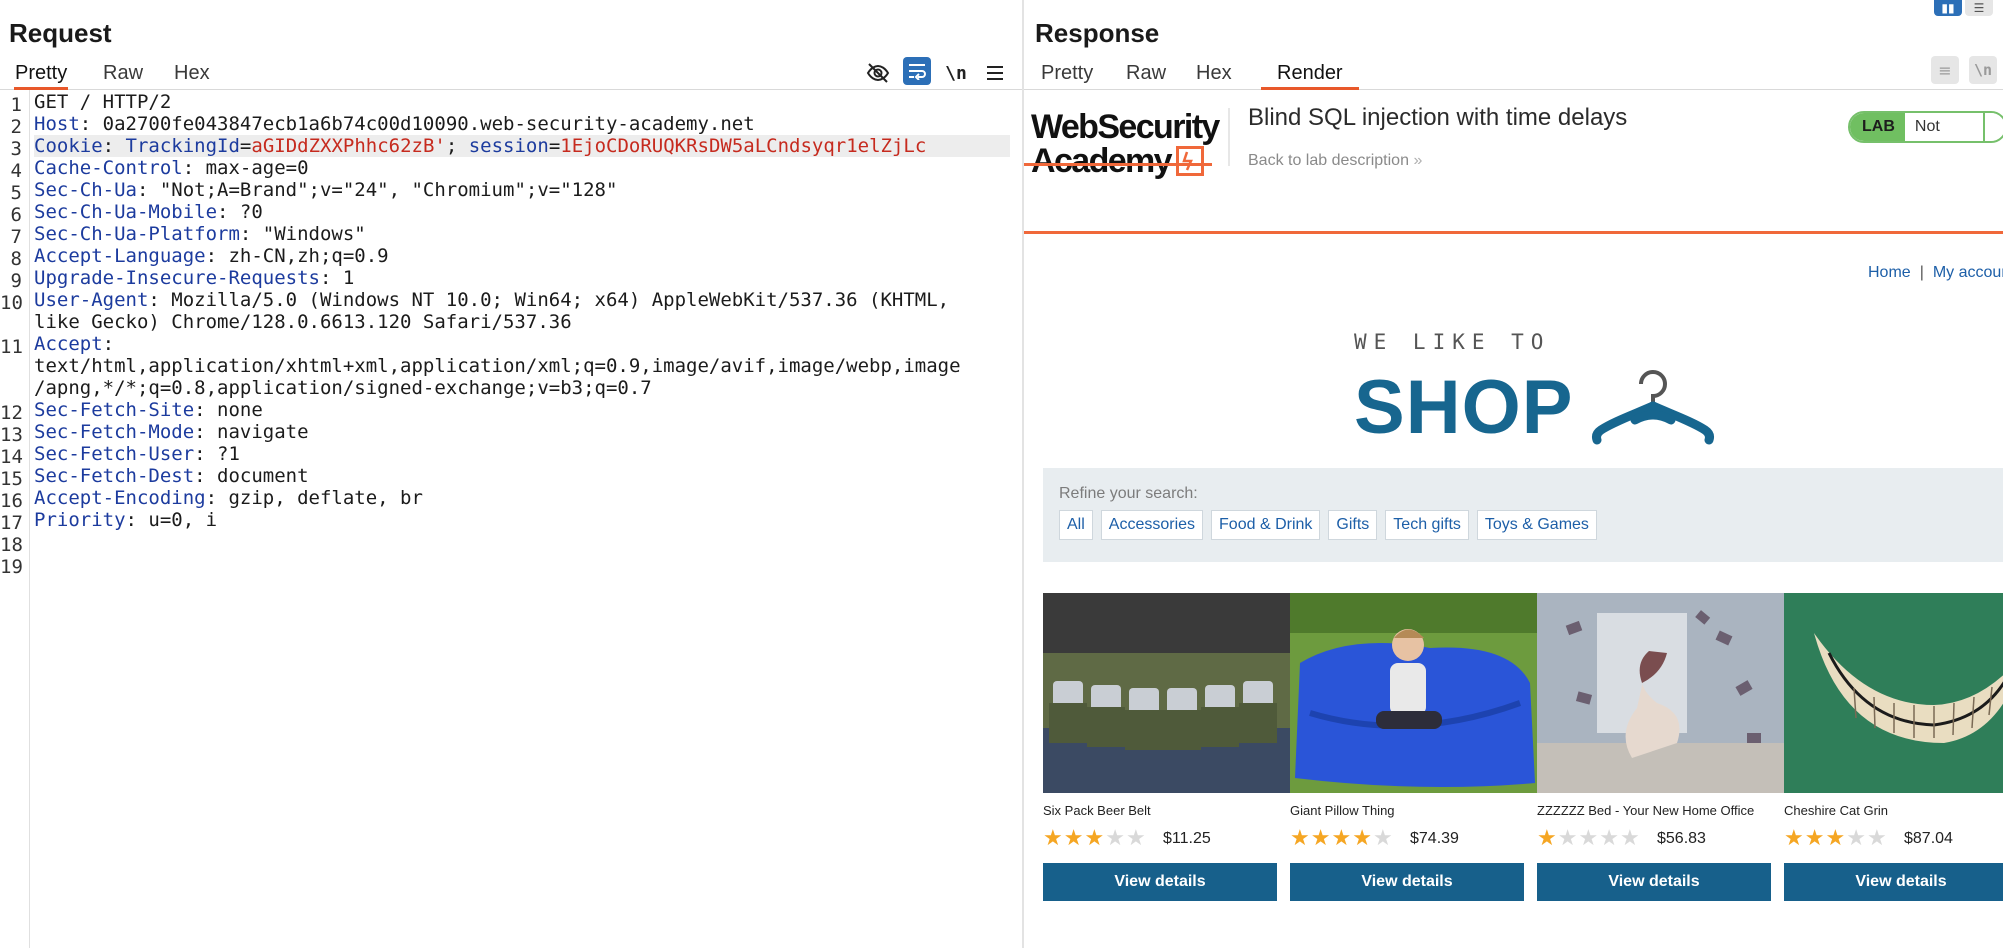  I want to click on line-number: 9, so click(16, 281).